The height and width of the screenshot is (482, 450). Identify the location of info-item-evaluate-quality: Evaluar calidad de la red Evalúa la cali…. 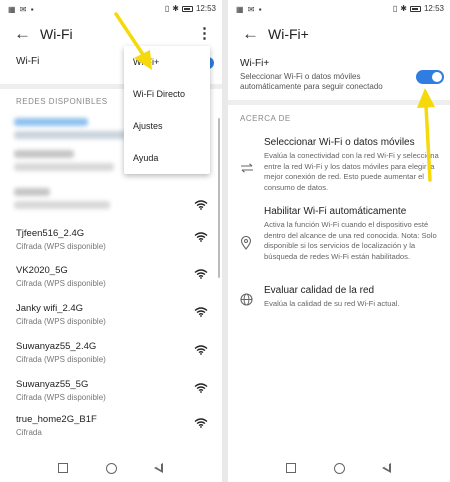
(353, 297).